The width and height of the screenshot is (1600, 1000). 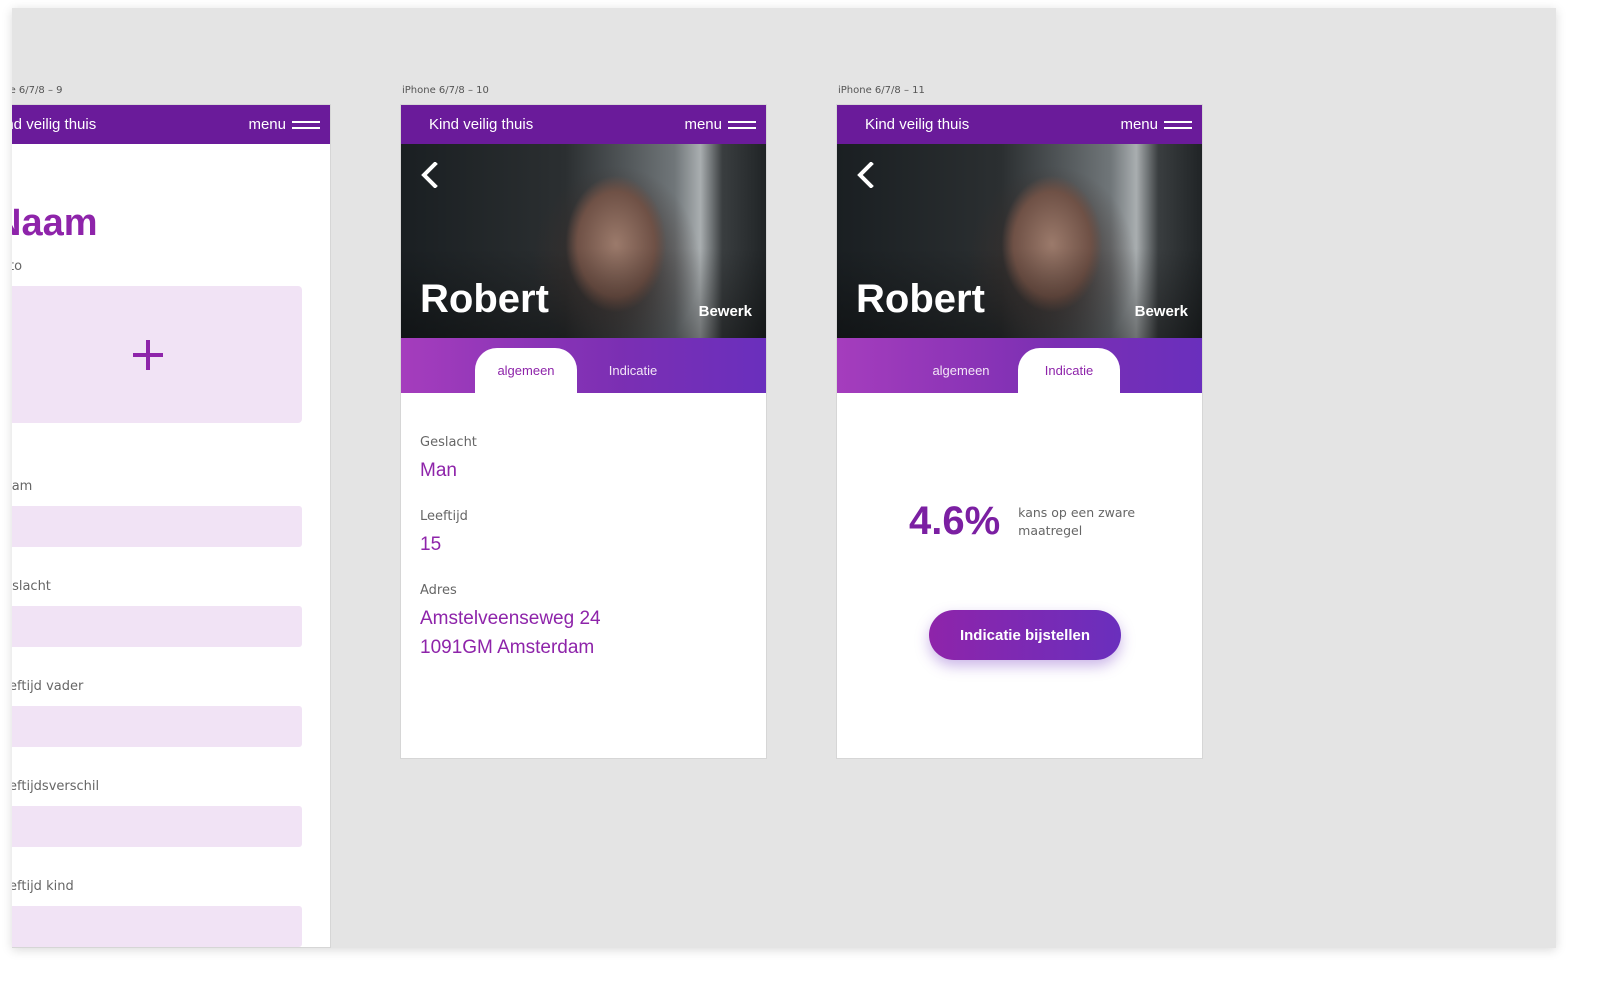 What do you see at coordinates (526, 370) in the screenshot?
I see `tab-general: algemeen` at bounding box center [526, 370].